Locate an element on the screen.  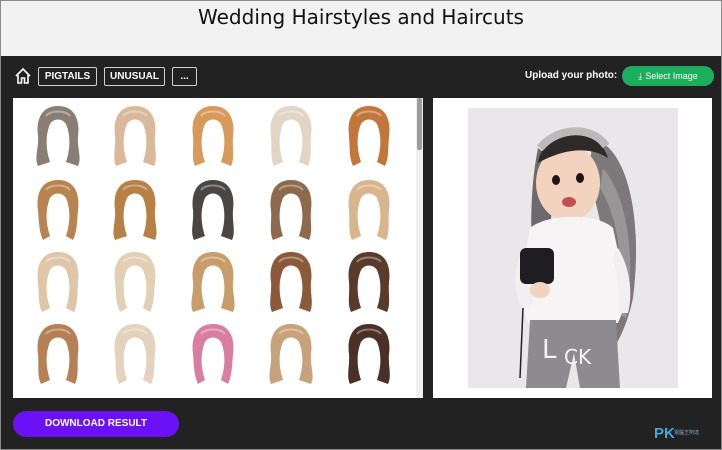
select-image-button: ⤓ Select Image is located at coordinates (668, 76).